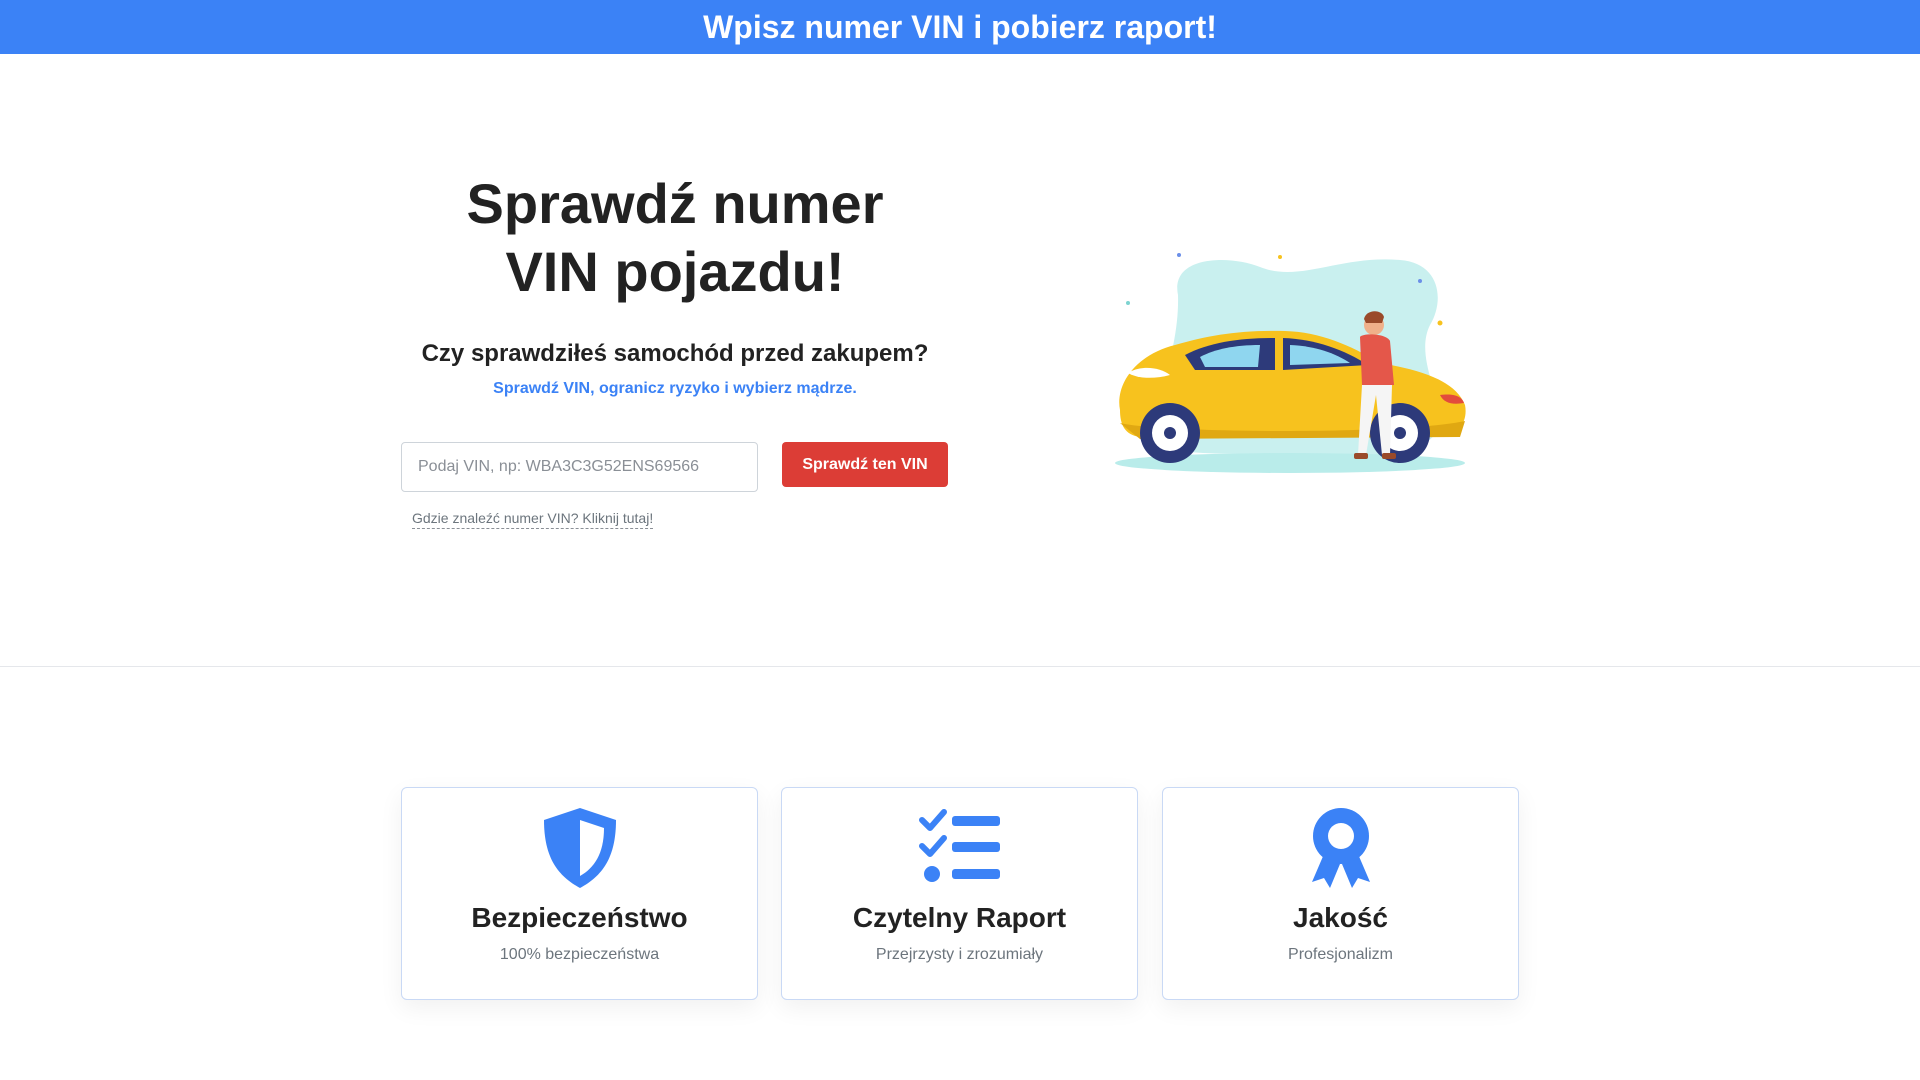 Image resolution: width=1920 pixels, height=1080 pixels. What do you see at coordinates (959, 845) in the screenshot?
I see `checklist-icon` at bounding box center [959, 845].